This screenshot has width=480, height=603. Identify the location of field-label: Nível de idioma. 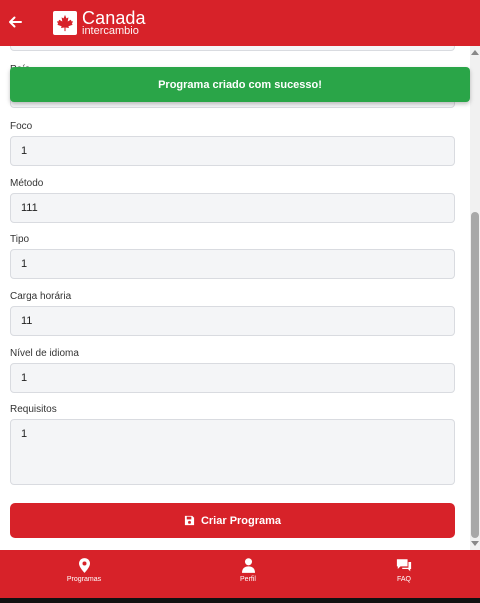
(44, 353).